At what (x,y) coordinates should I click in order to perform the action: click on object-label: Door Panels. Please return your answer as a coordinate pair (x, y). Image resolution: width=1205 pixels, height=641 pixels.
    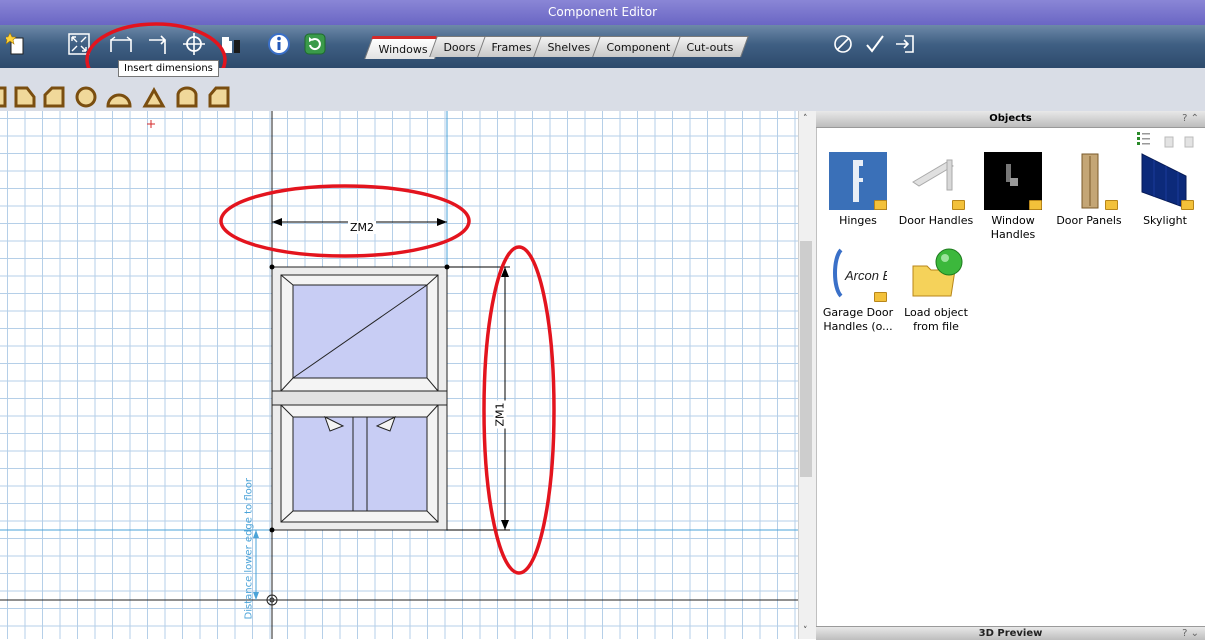
    Looking at the image, I should click on (1089, 220).